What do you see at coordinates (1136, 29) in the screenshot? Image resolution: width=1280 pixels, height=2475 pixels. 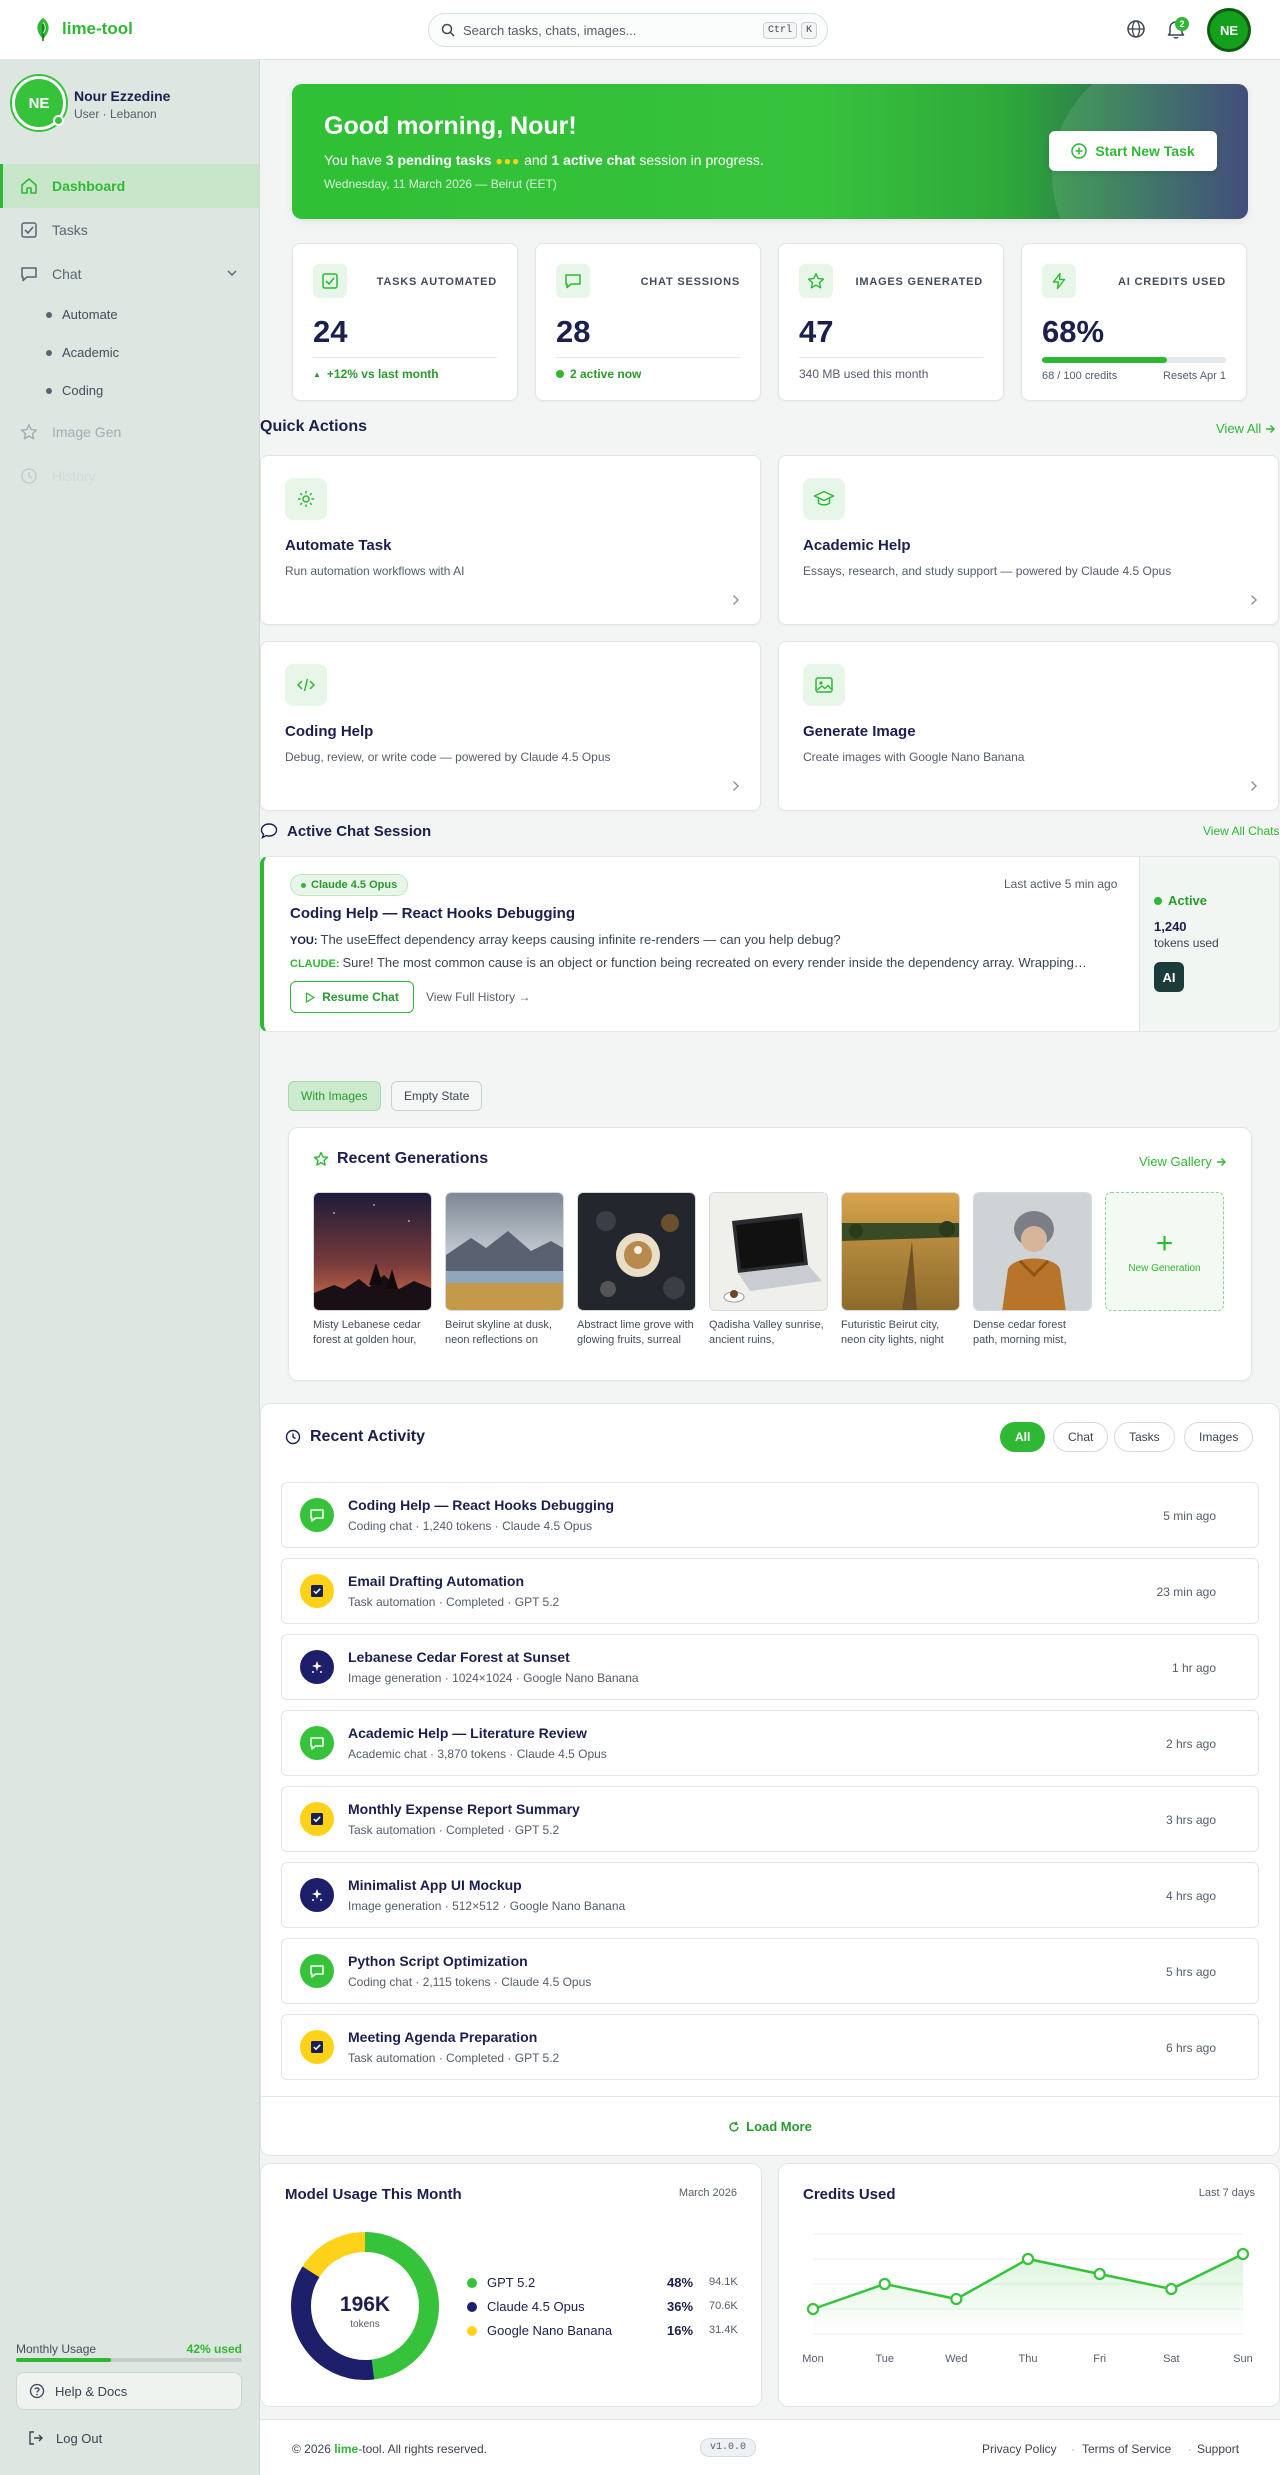 I see `globe-icon` at bounding box center [1136, 29].